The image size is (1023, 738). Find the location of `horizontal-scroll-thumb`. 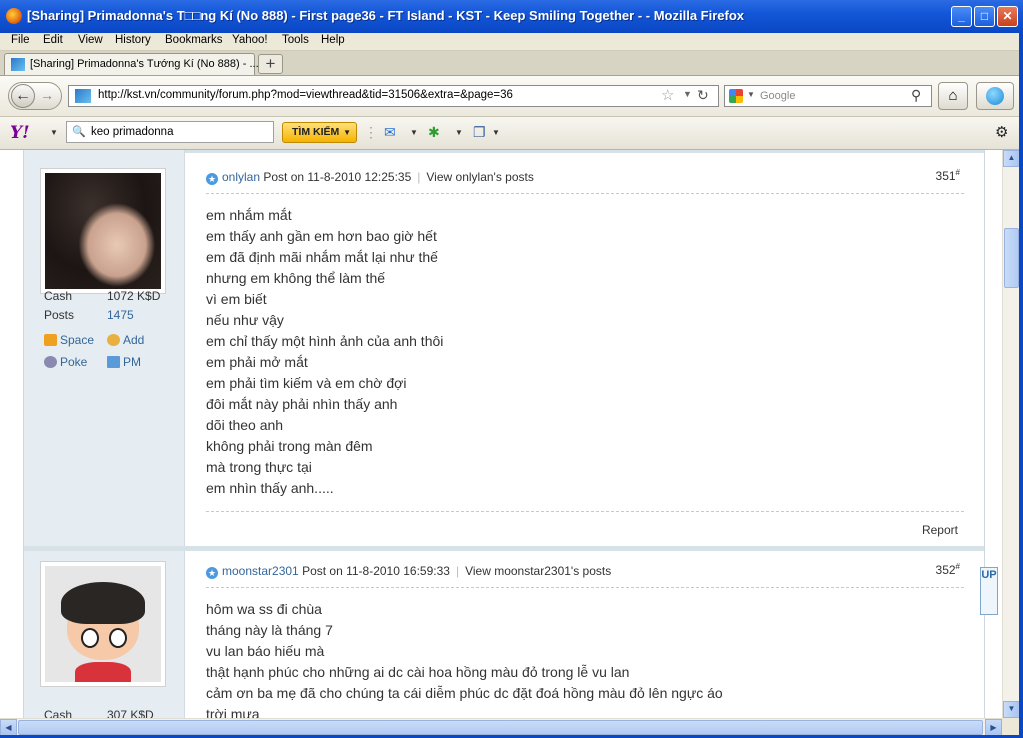

horizontal-scroll-thumb is located at coordinates (500, 727).